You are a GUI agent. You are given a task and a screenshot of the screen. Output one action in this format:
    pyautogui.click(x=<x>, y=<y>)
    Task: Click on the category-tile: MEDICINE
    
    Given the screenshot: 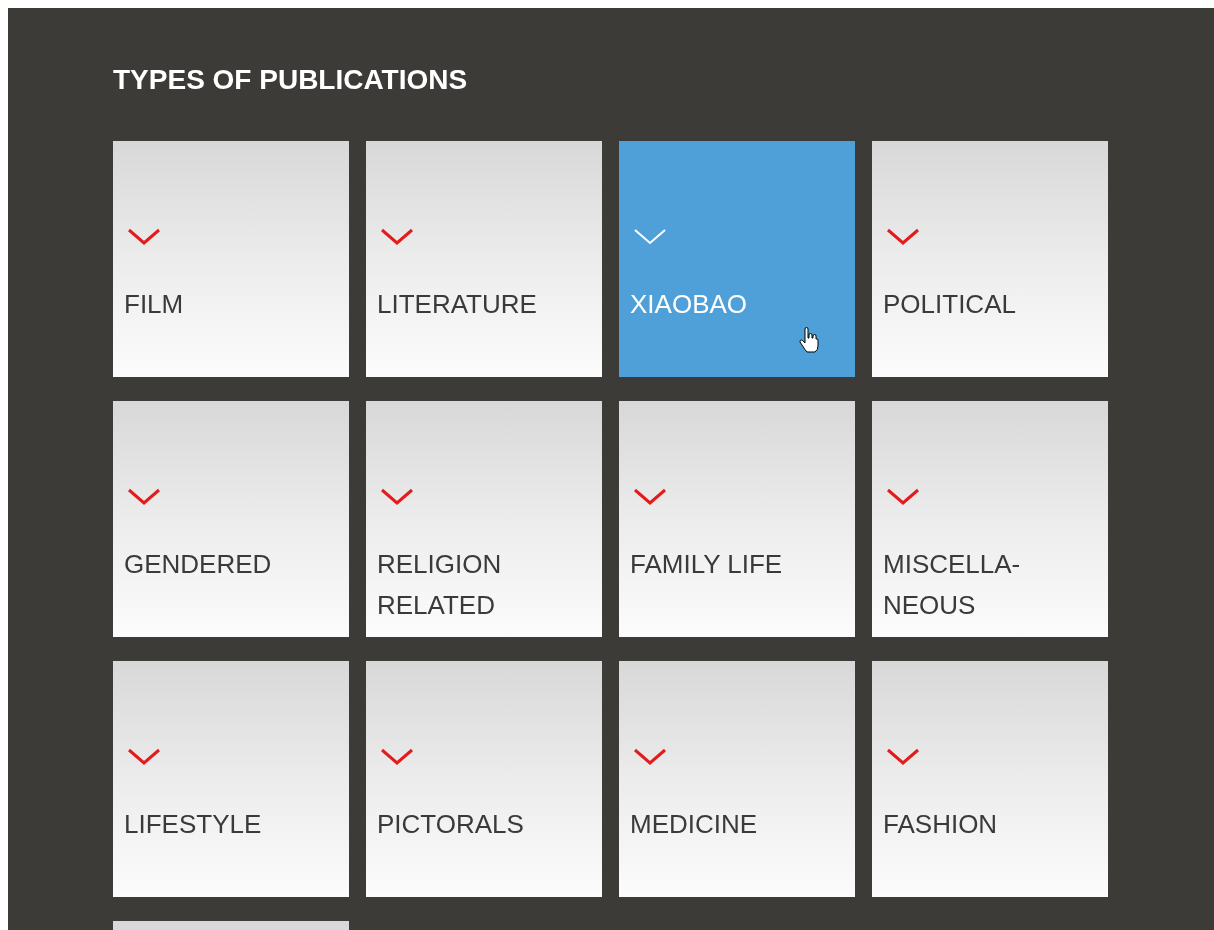 What is the action you would take?
    pyautogui.click(x=737, y=779)
    